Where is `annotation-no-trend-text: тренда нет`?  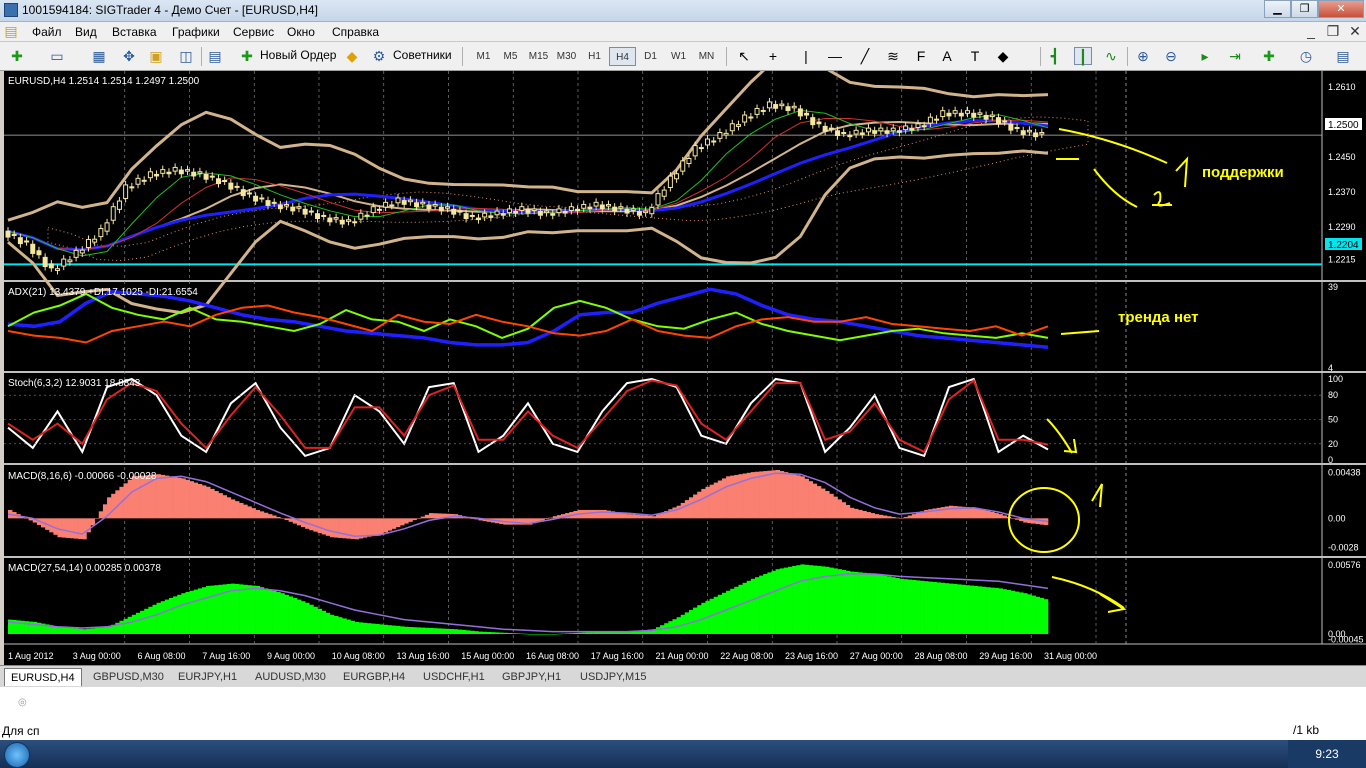 annotation-no-trend-text: тренда нет is located at coordinates (1158, 317).